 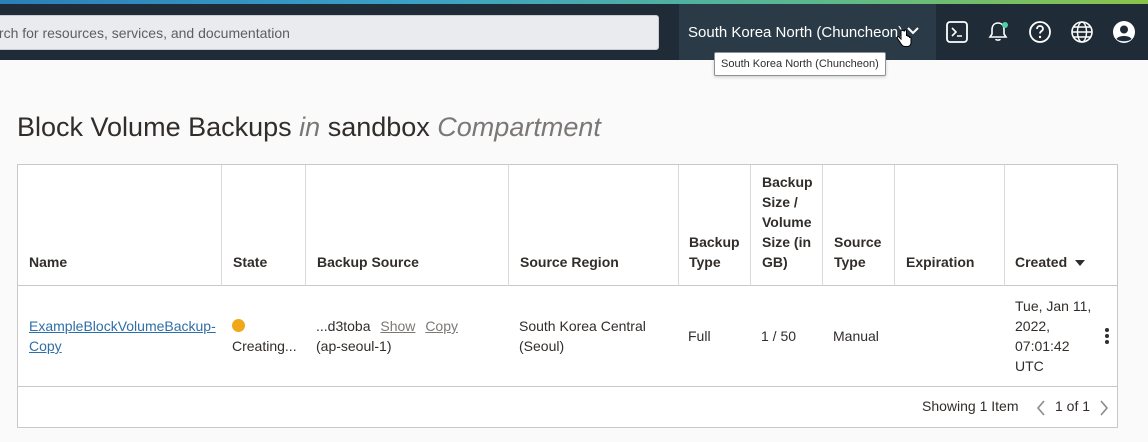 What do you see at coordinates (1053, 336) in the screenshot?
I see `row-created: Tue, Jan 11, 2022, 07:01:42 UTC` at bounding box center [1053, 336].